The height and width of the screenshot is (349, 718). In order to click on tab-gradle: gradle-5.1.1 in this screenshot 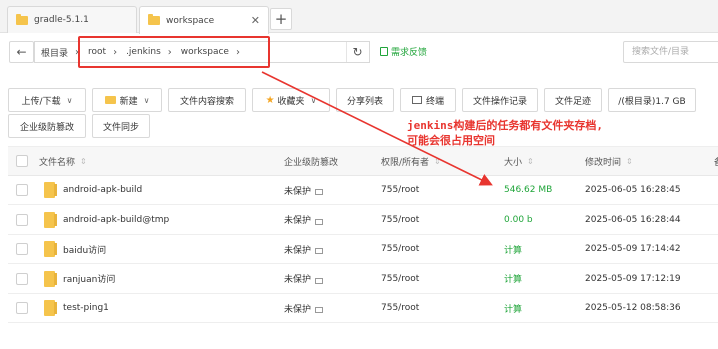, I will do `click(72, 19)`.